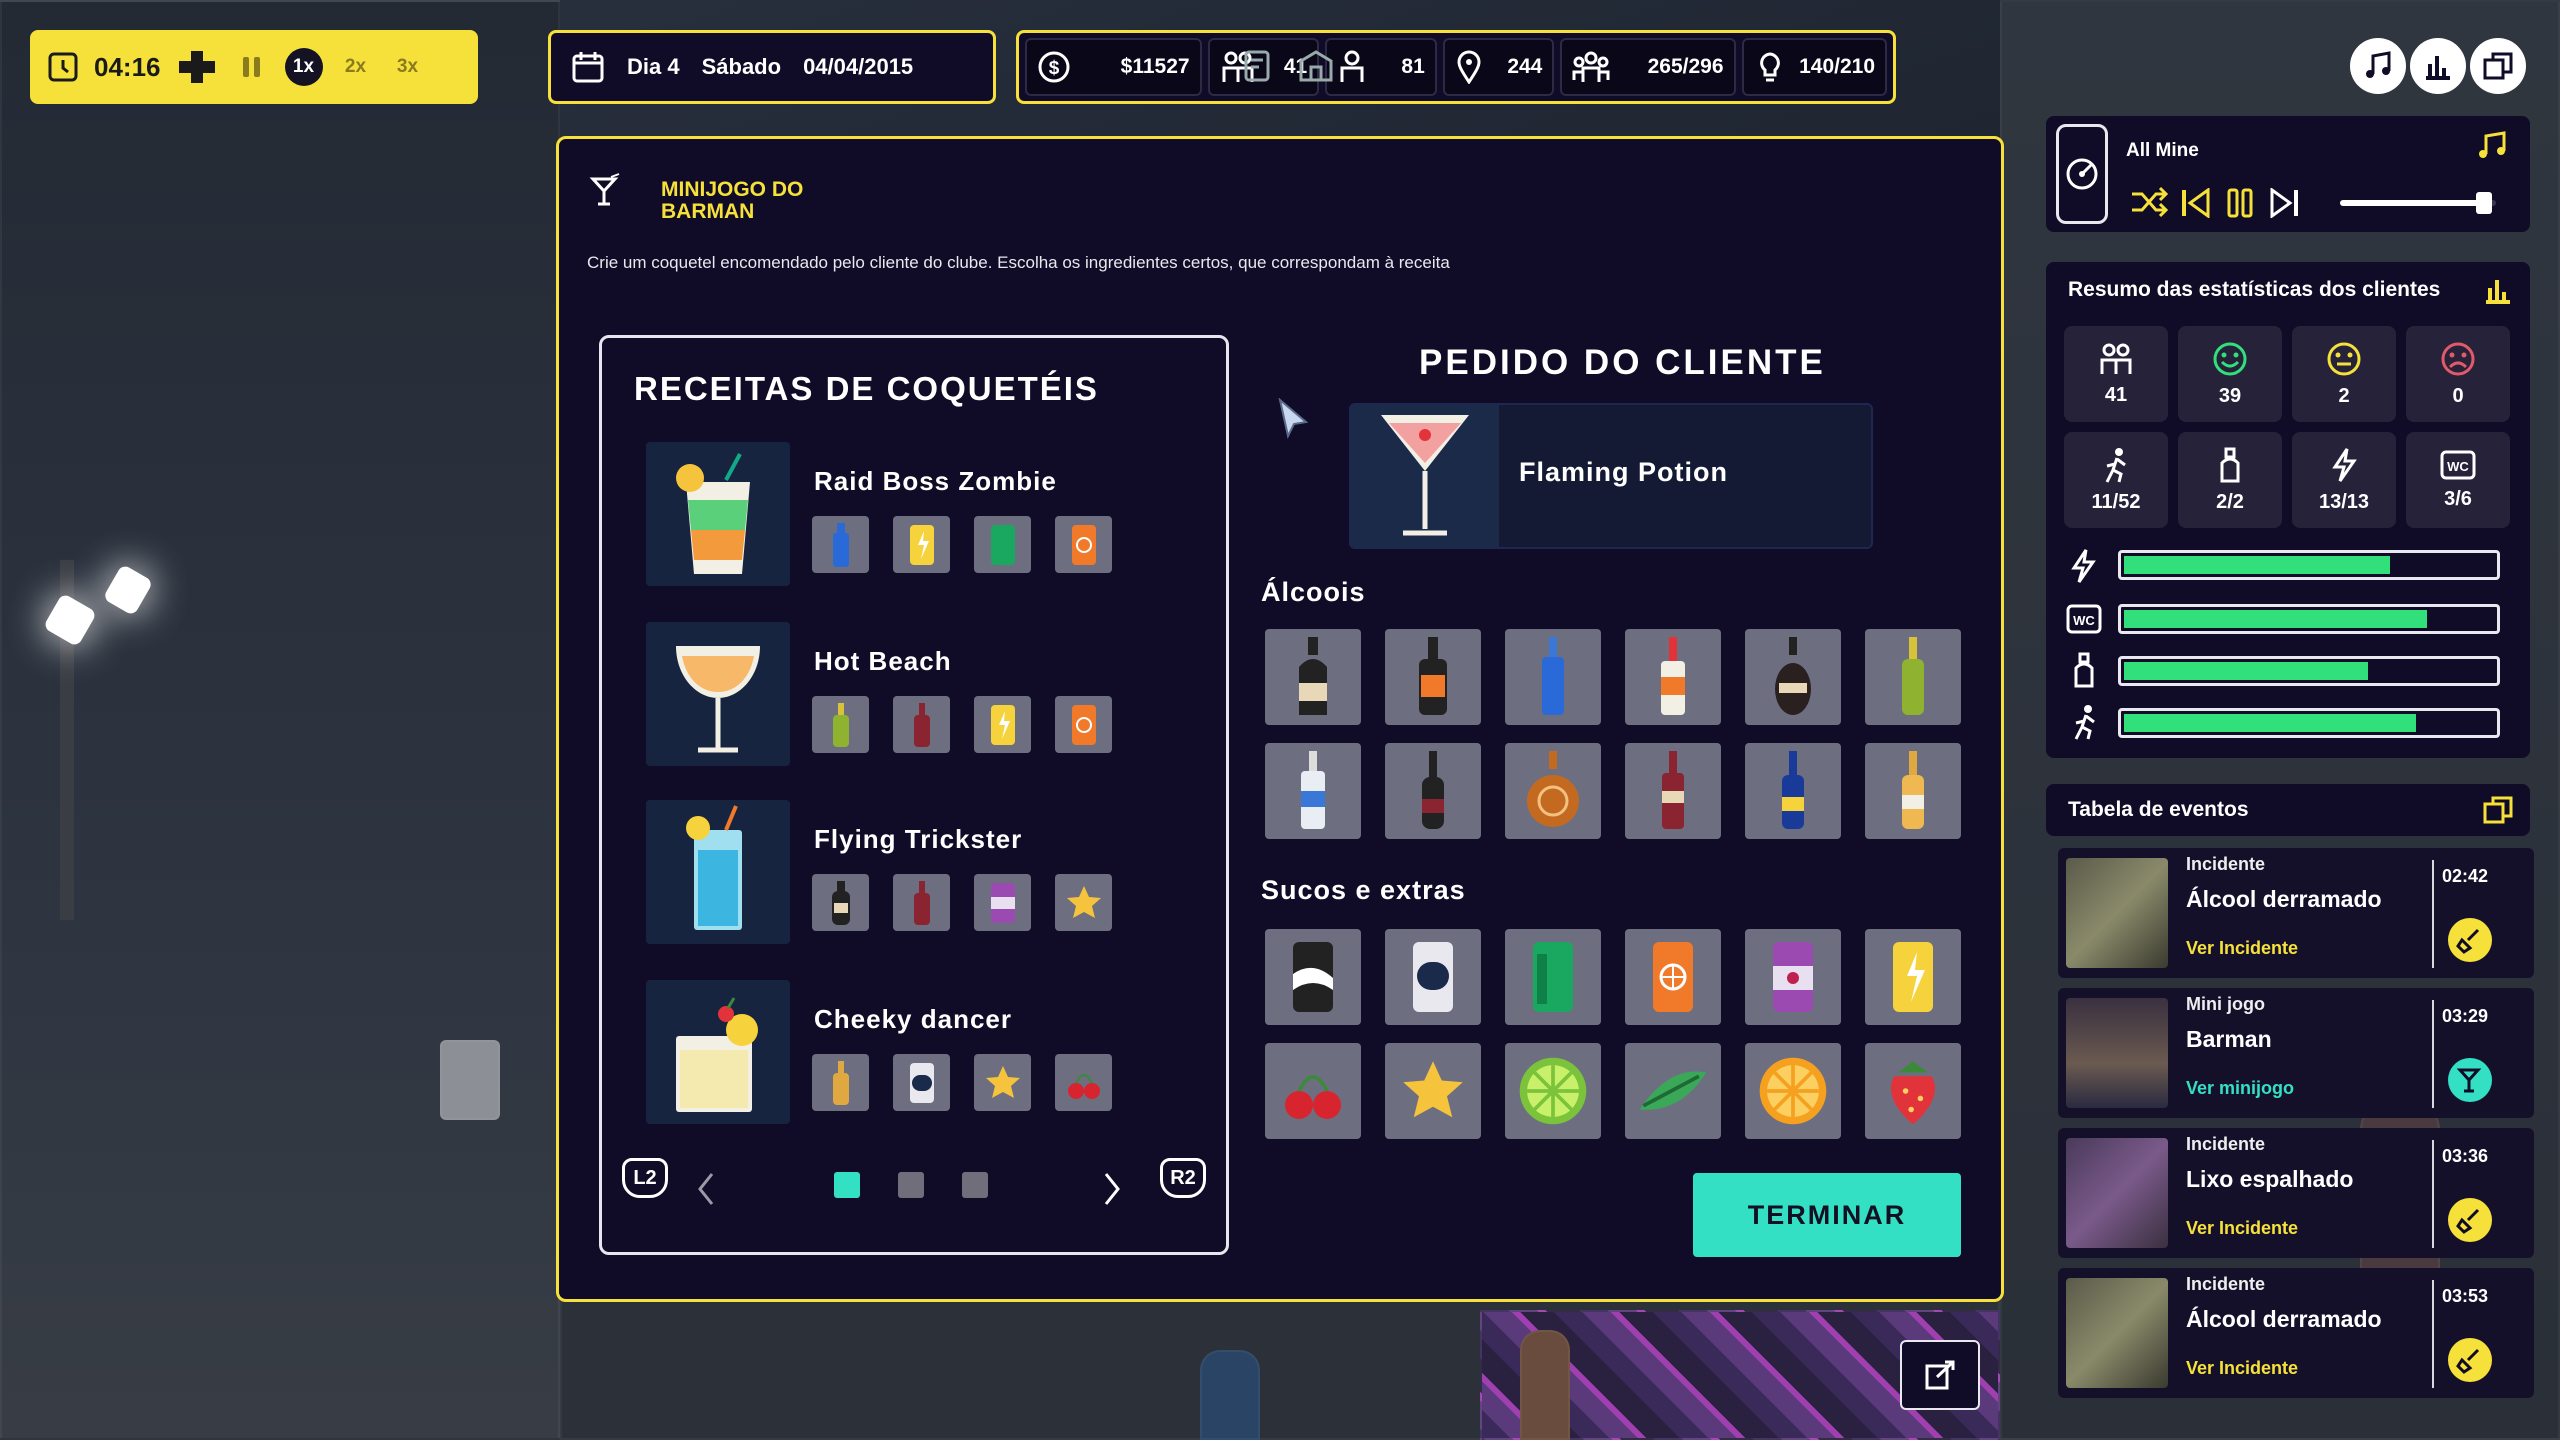 The height and width of the screenshot is (1440, 2560). I want to click on event-title: Álcool derramado, so click(2284, 1319).